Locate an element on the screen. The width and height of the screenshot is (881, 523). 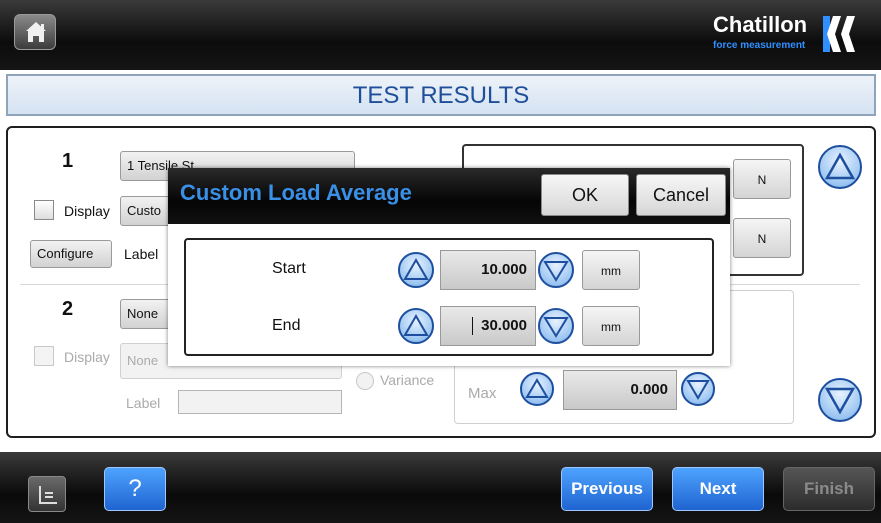
start-label: Start is located at coordinates (289, 268).